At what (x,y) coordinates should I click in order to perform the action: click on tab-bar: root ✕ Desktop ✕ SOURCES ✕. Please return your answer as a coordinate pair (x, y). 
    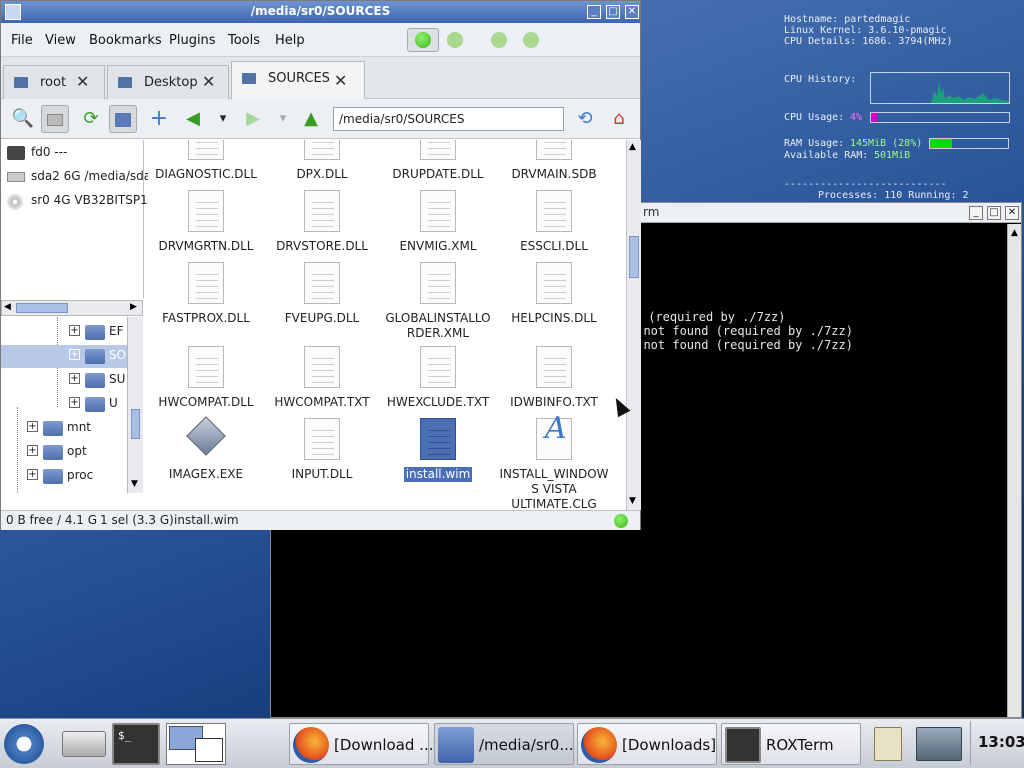
    Looking at the image, I should click on (320, 78).